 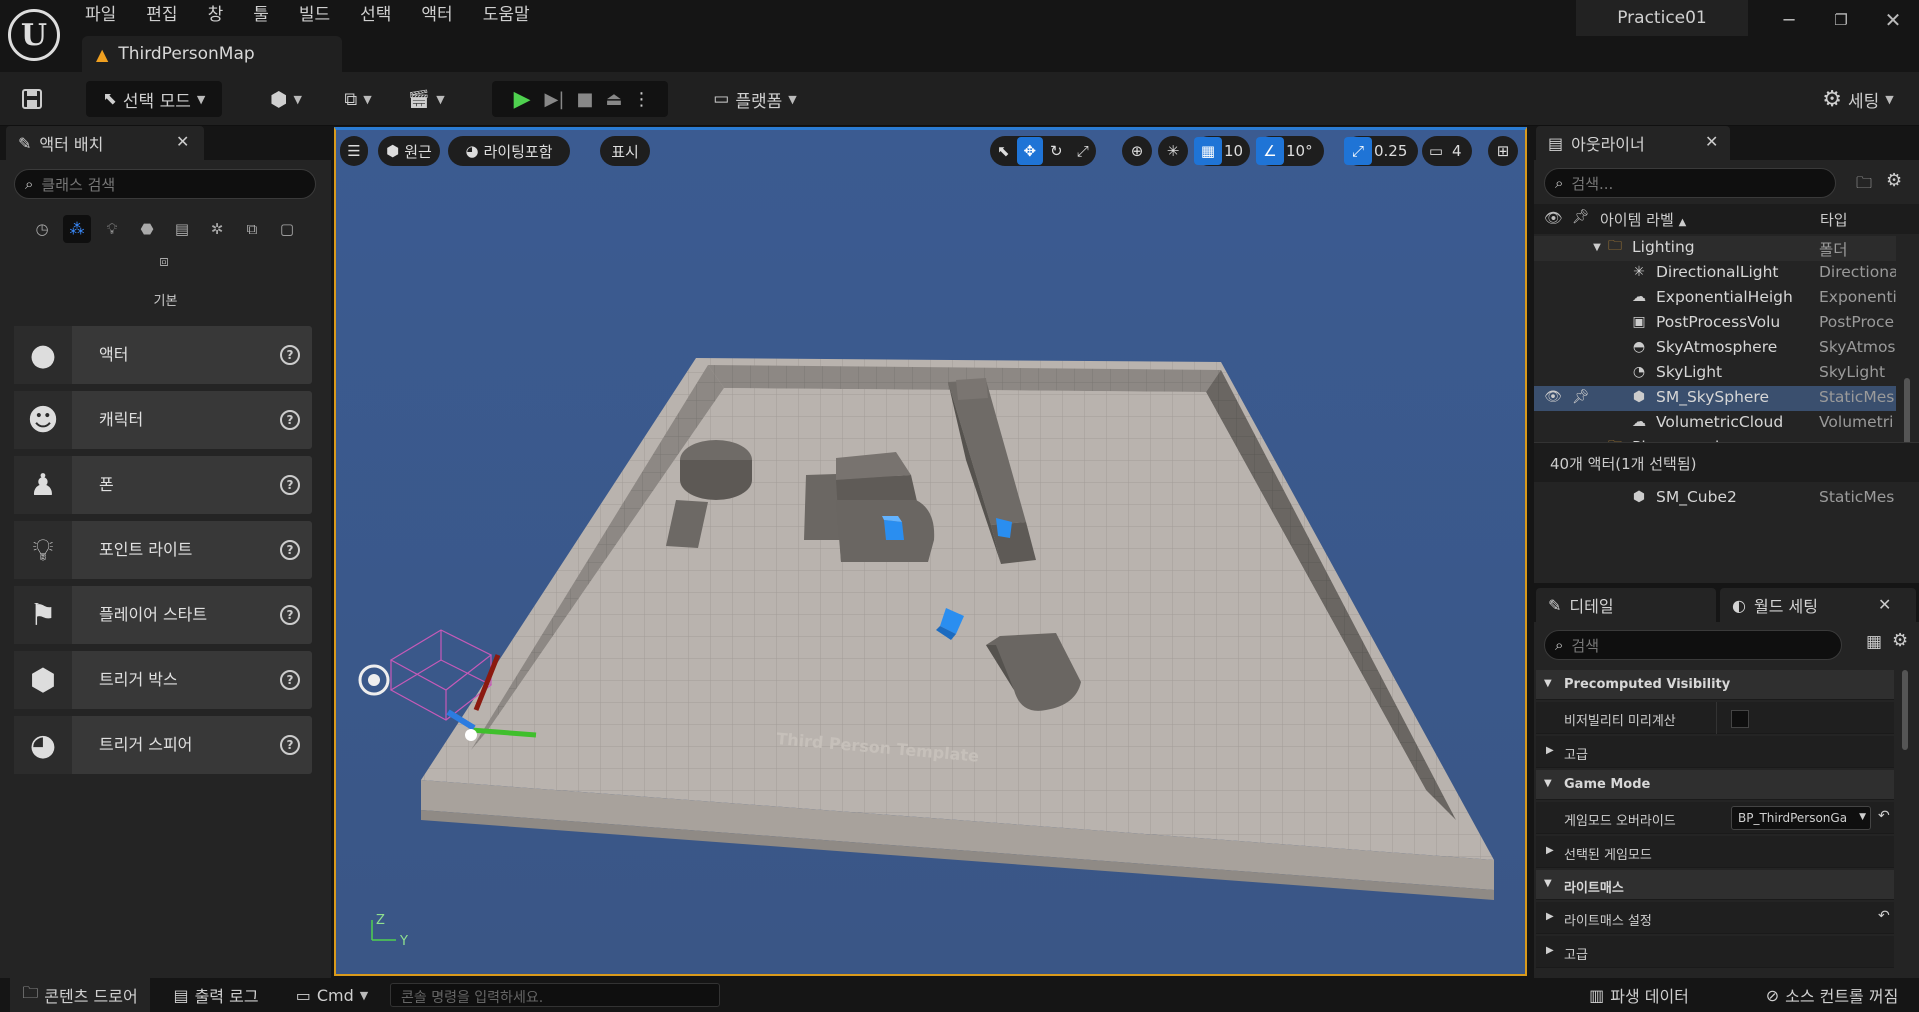 I want to click on restore-icon: ❐, so click(x=1841, y=20).